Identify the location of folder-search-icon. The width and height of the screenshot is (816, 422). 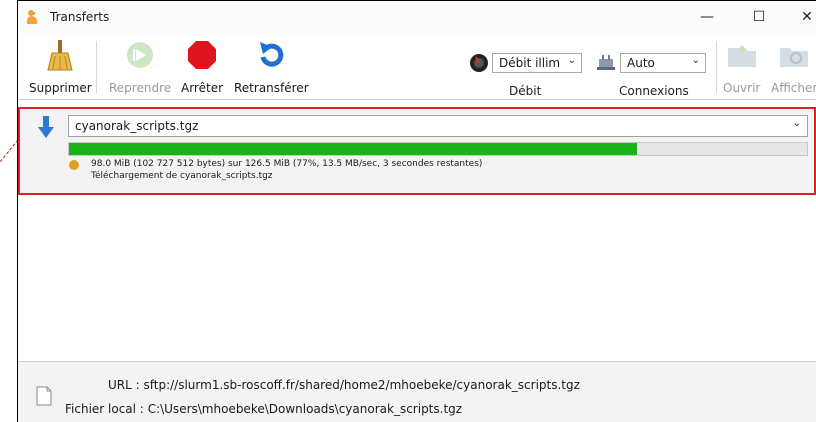
(794, 55).